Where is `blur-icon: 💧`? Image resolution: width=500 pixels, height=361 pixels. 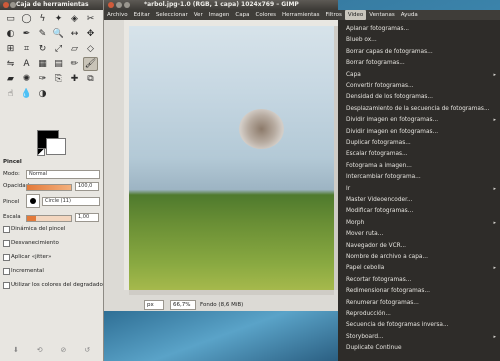
blur-icon: 💧 is located at coordinates (26, 94).